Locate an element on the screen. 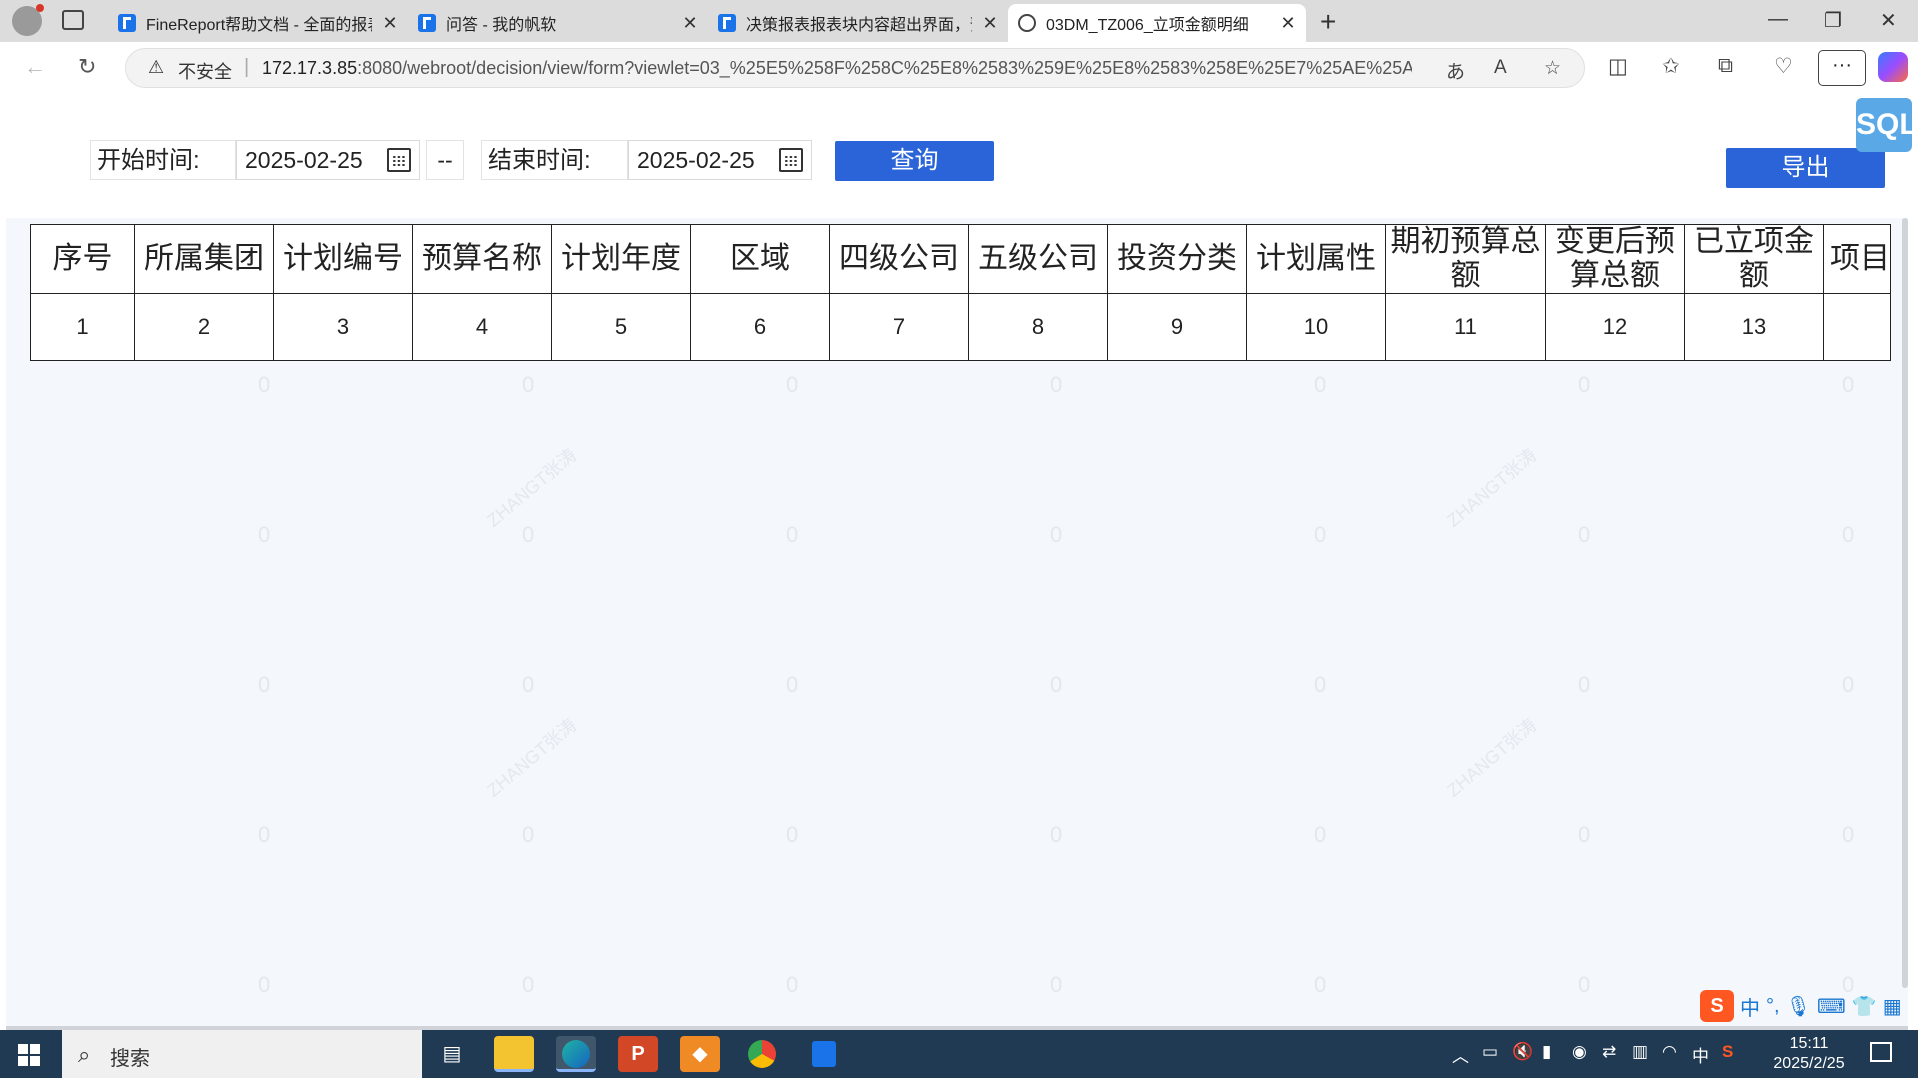  ime-toolbar: S 中 °, 🎙 ⌨ 👕 ▦ is located at coordinates (1801, 1006).